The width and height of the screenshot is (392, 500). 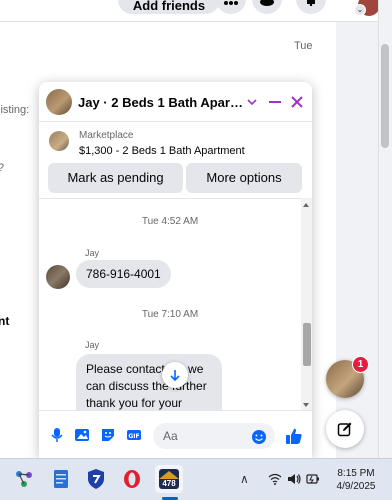 What do you see at coordinates (175, 434) in the screenshot?
I see `message-composer: GIF` at bounding box center [175, 434].